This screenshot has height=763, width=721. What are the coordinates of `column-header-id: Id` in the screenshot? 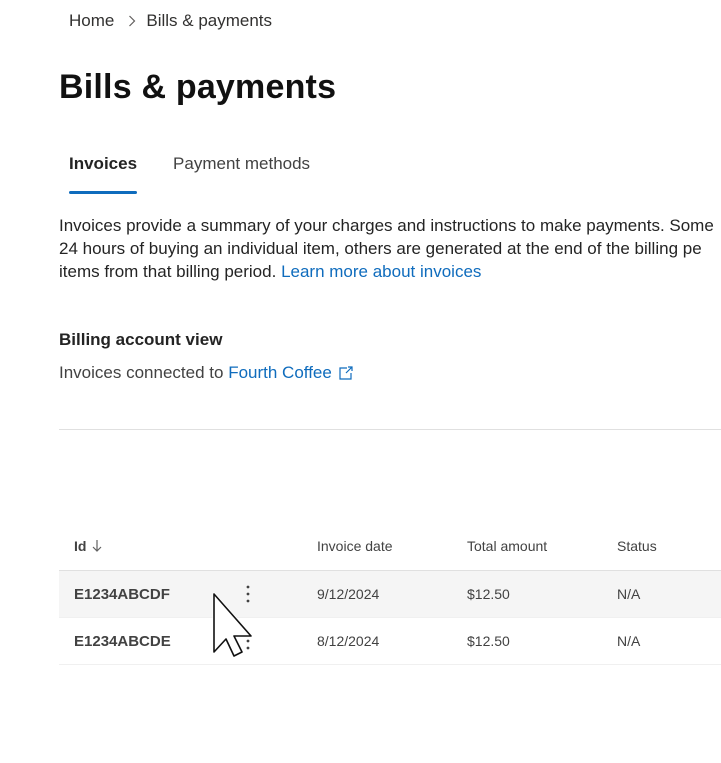 It's located at (88, 546).